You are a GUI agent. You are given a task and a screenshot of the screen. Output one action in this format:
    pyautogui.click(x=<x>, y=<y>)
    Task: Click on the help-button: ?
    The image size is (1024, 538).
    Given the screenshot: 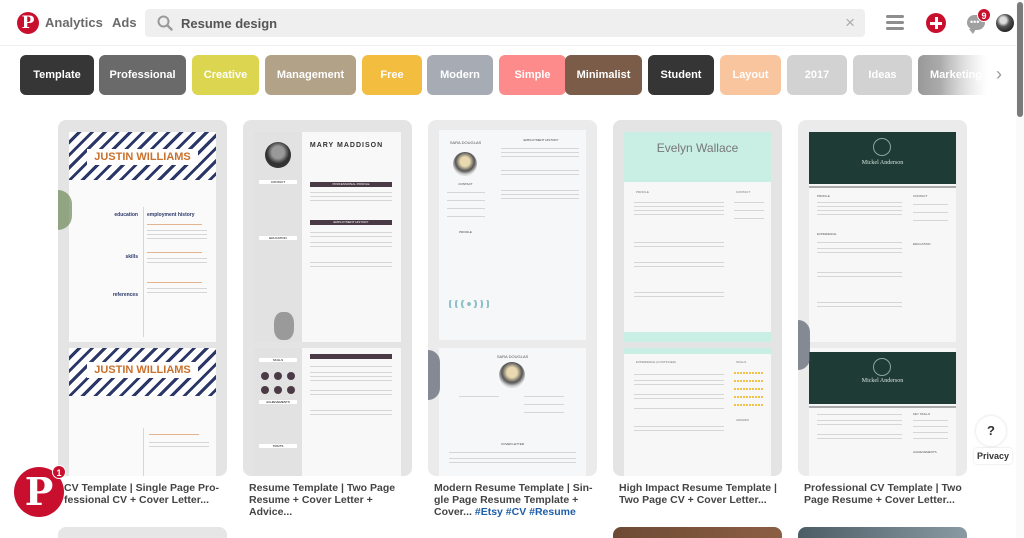 What is the action you would take?
    pyautogui.click(x=991, y=431)
    